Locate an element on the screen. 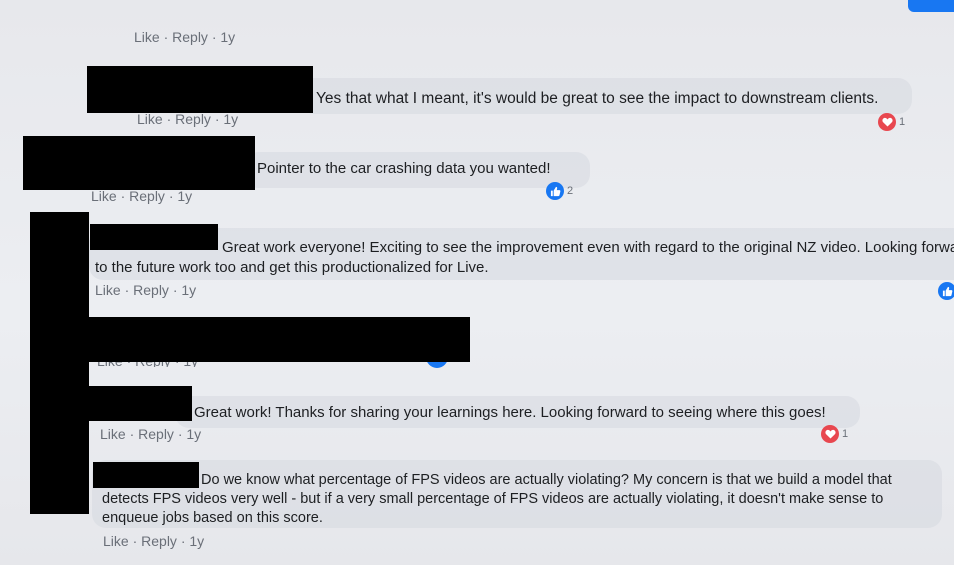  redacted-comment is located at coordinates (278, 339).